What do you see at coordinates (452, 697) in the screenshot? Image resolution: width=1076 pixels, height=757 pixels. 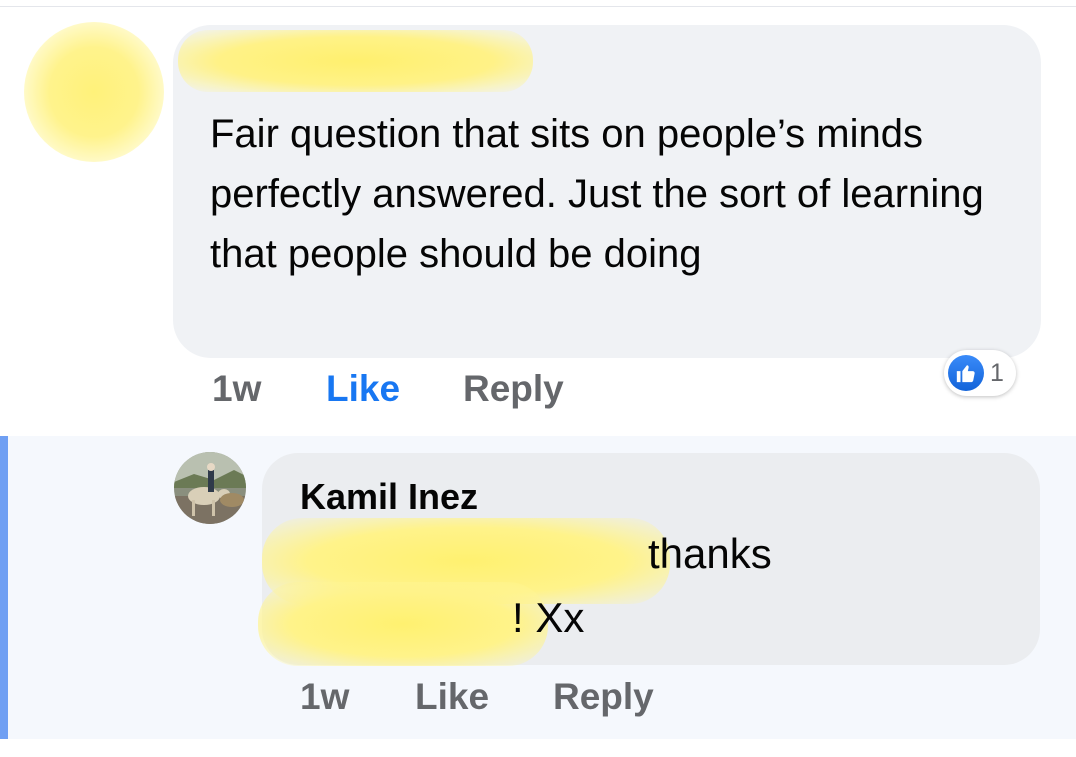 I see `reply-like-button: Like` at bounding box center [452, 697].